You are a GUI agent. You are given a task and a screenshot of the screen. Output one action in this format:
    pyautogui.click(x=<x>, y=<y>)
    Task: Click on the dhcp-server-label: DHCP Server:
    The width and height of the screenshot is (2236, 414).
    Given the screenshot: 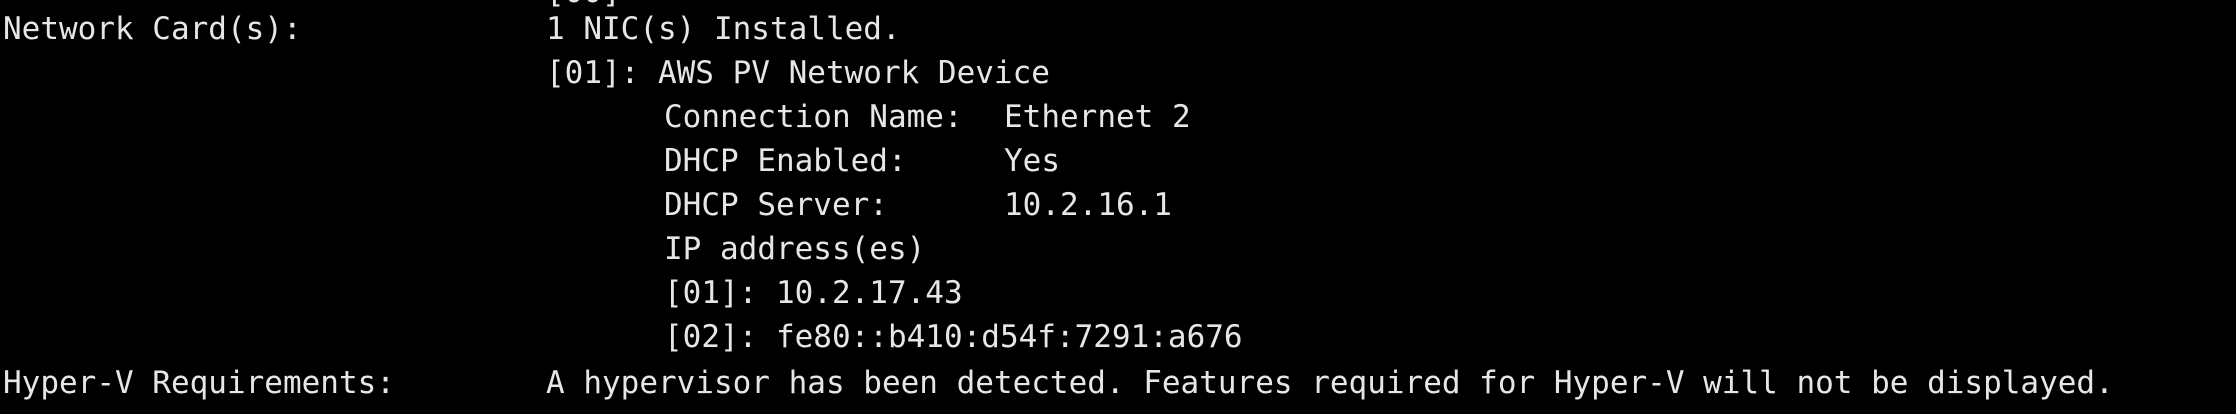 What is the action you would take?
    pyautogui.click(x=776, y=205)
    